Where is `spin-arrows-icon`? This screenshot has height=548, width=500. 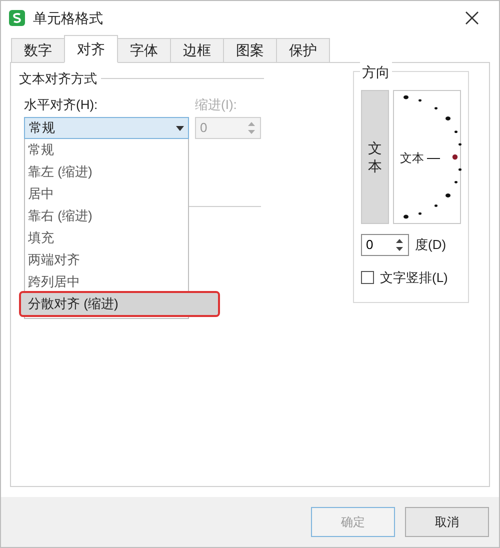
spin-arrows-icon is located at coordinates (399, 245).